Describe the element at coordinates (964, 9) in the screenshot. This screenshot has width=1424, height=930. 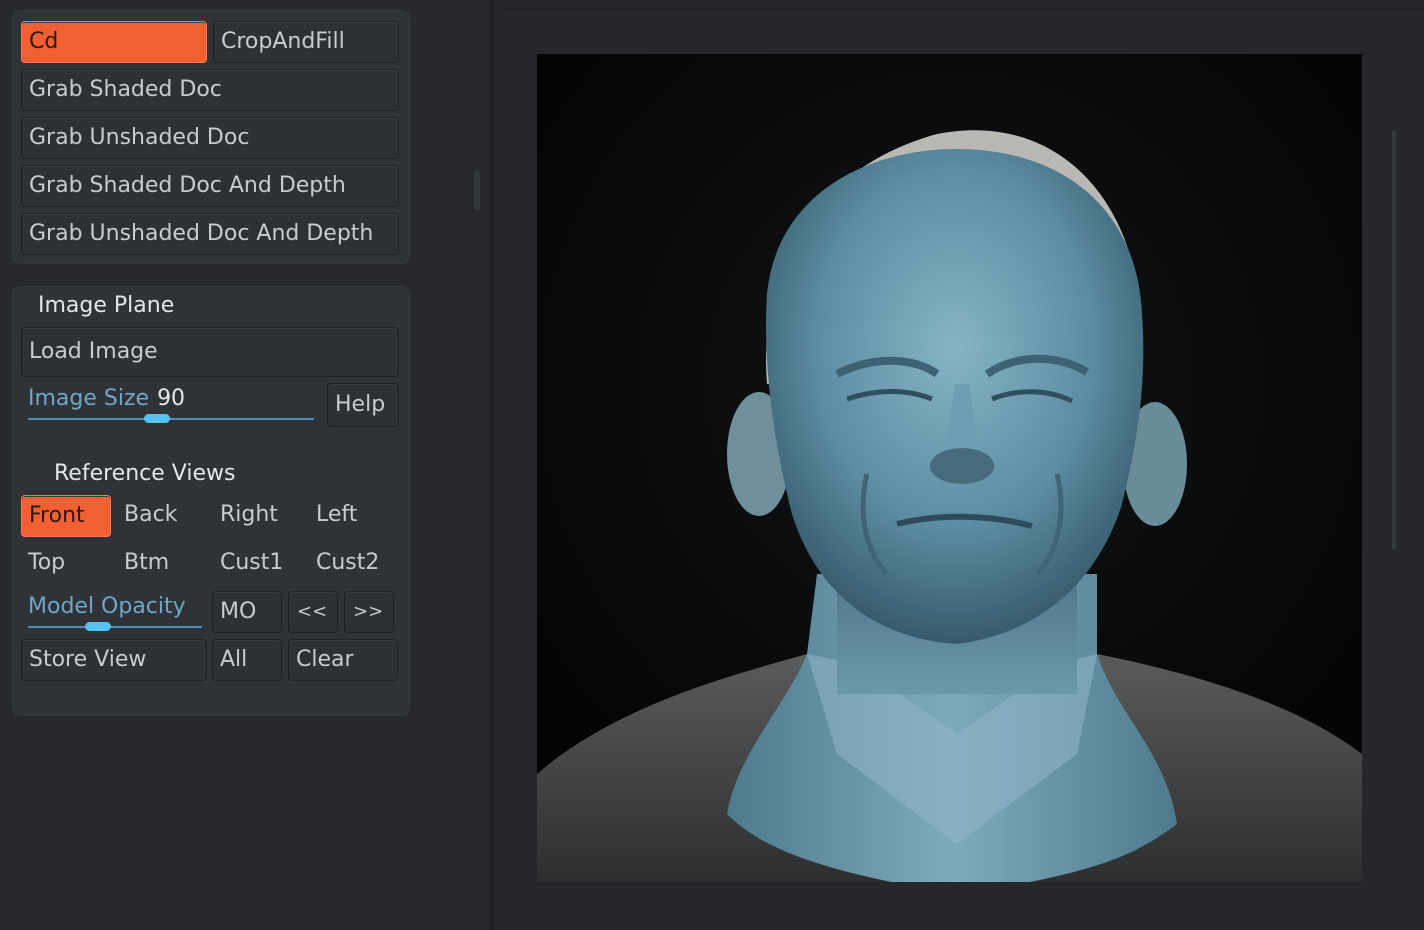
I see `document-top-border` at that location.